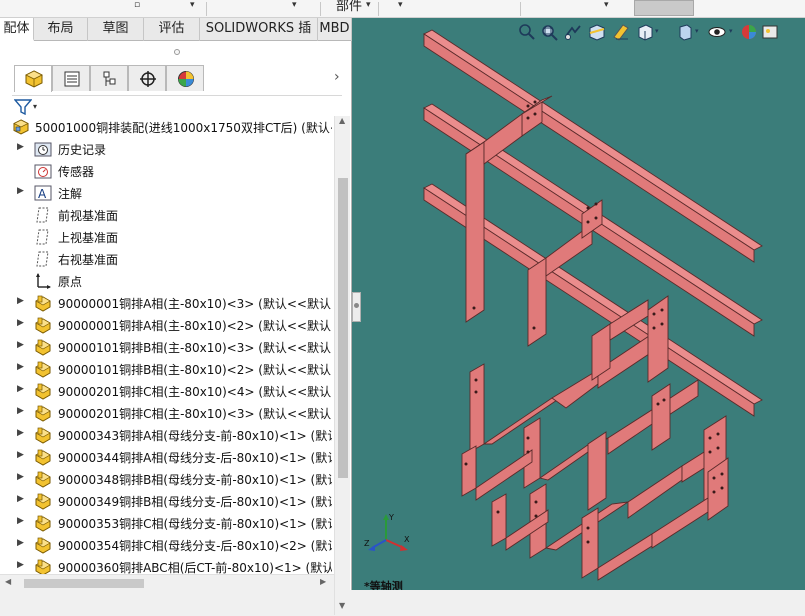  What do you see at coordinates (259, 38) in the screenshot?
I see `tab-solidworks-addins: SOLIDWORKS 插件` at bounding box center [259, 38].